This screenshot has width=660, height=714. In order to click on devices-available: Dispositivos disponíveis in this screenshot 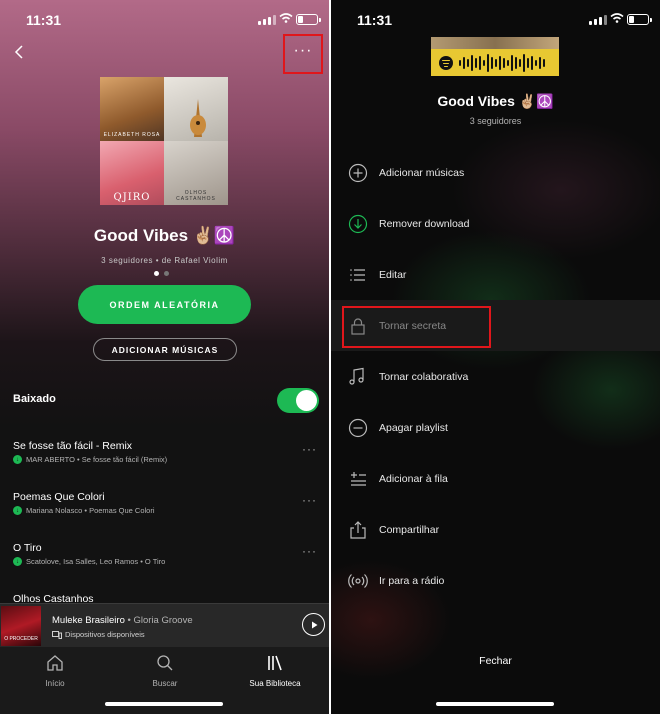, I will do `click(98, 634)`.